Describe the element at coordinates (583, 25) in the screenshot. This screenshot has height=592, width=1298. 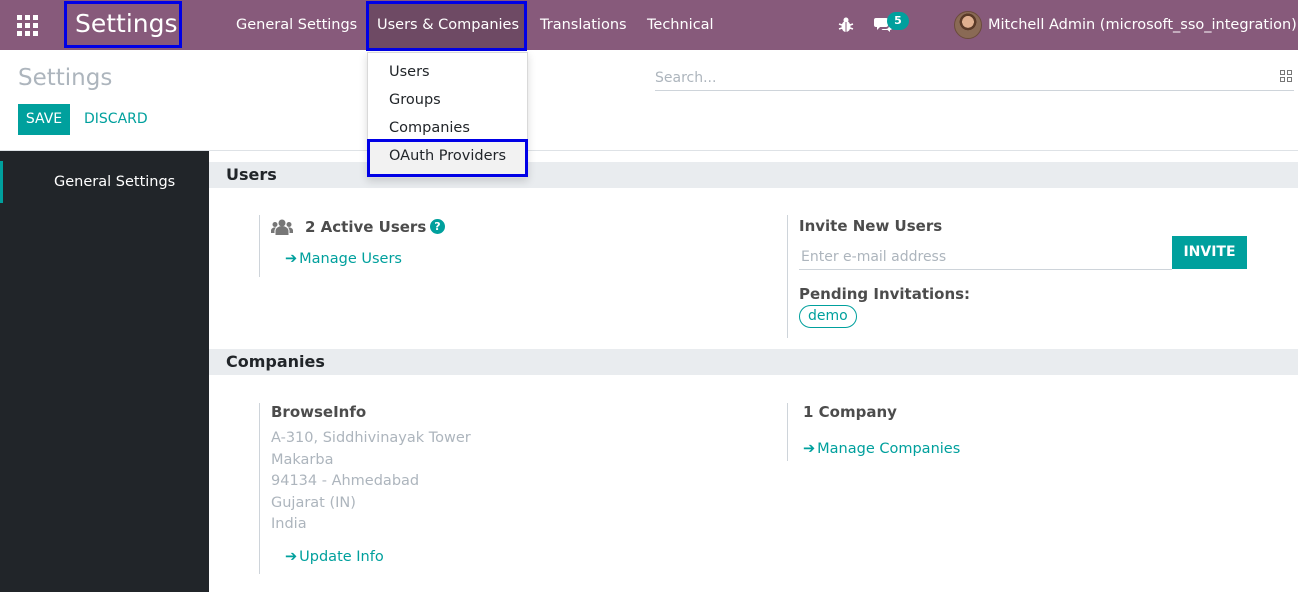
I see `menu-translations: Translations` at that location.